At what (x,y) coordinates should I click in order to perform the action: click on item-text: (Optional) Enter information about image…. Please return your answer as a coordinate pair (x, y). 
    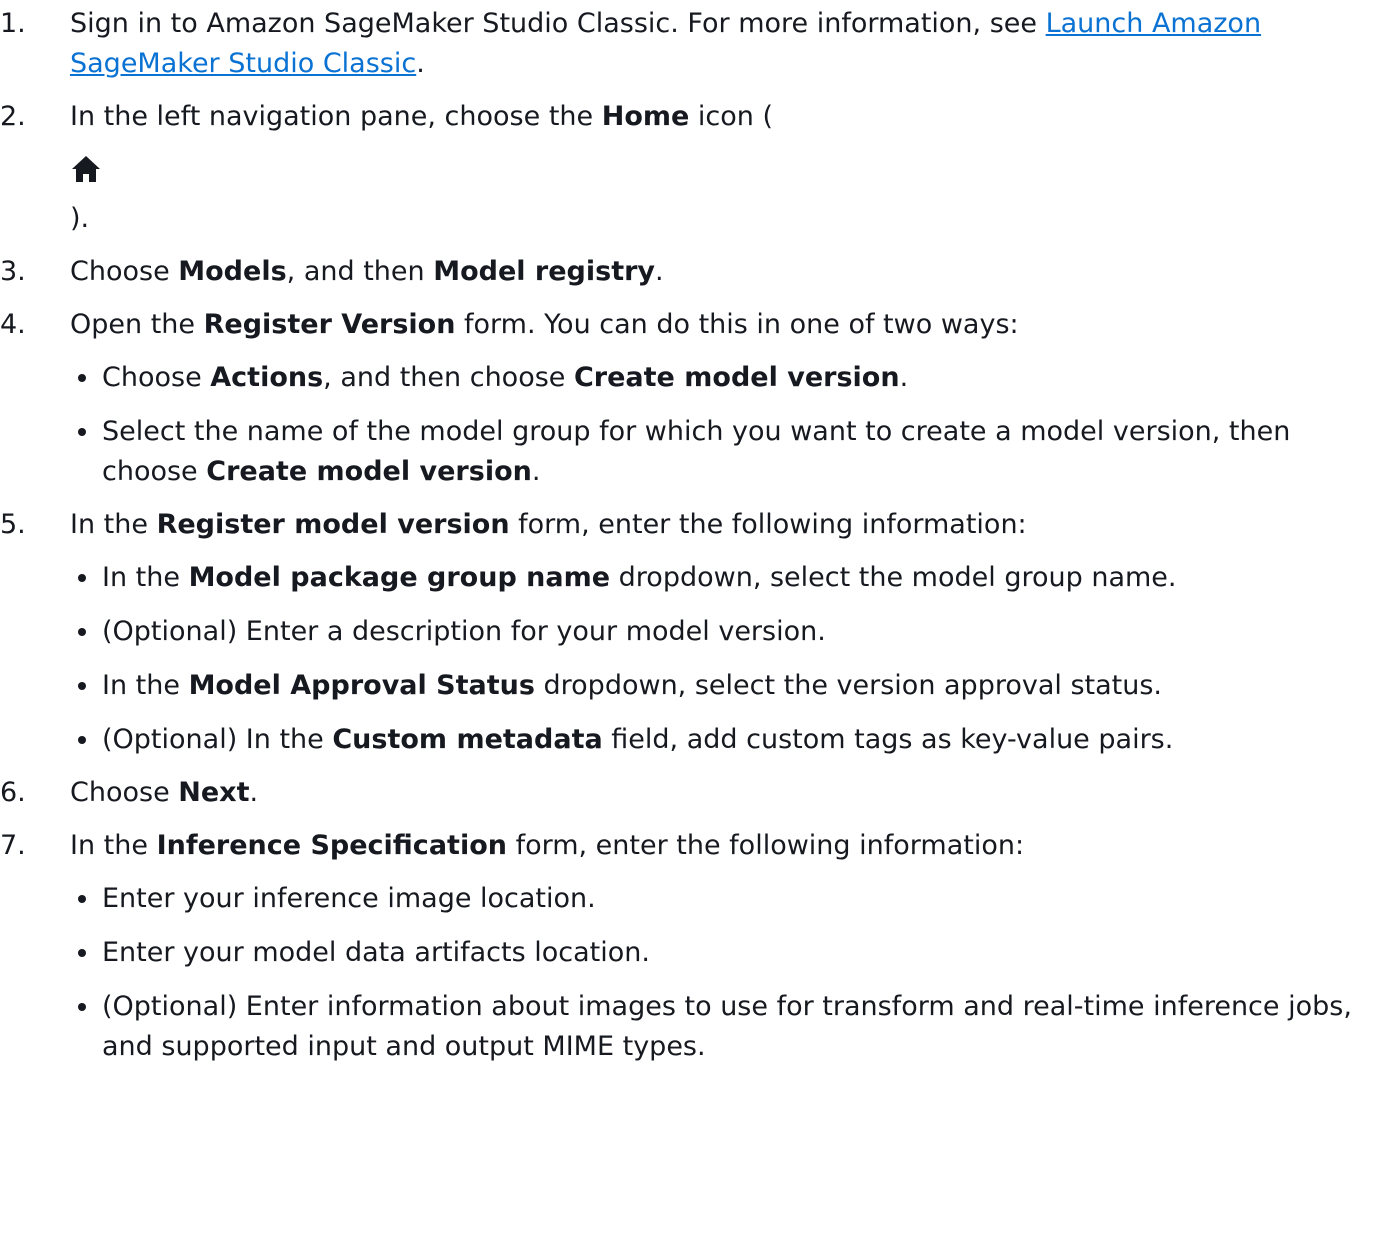
    Looking at the image, I should click on (727, 1026).